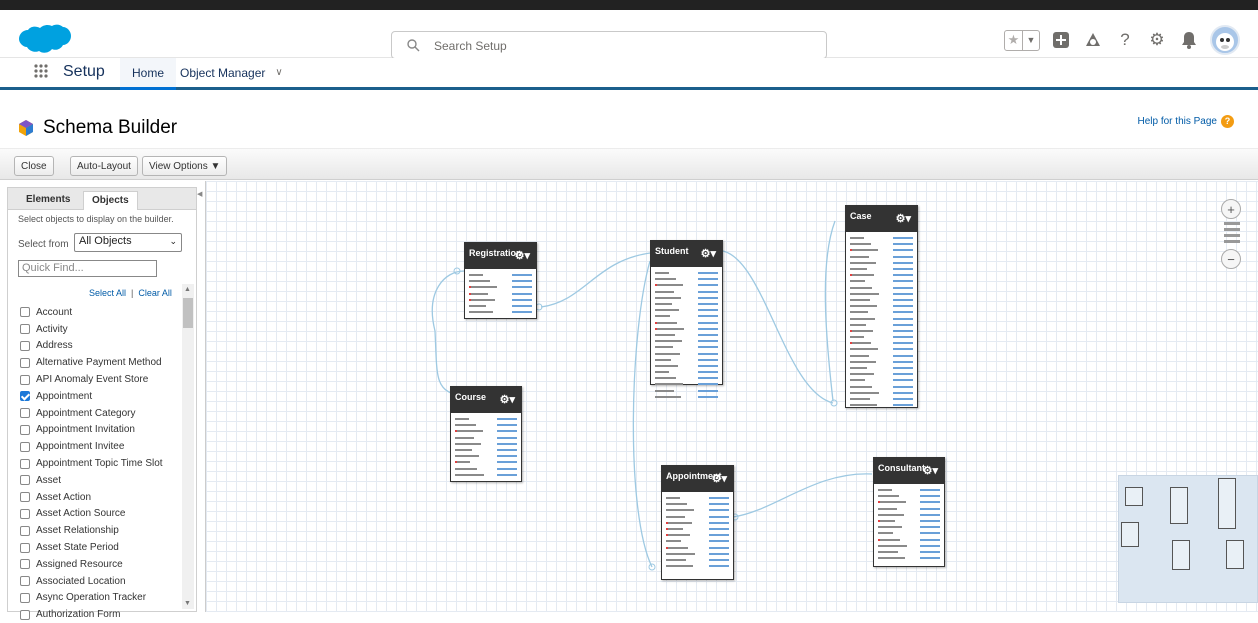 Image resolution: width=1258 pixels, height=623 pixels. What do you see at coordinates (110, 200) in the screenshot?
I see `tab-objects: Objects` at bounding box center [110, 200].